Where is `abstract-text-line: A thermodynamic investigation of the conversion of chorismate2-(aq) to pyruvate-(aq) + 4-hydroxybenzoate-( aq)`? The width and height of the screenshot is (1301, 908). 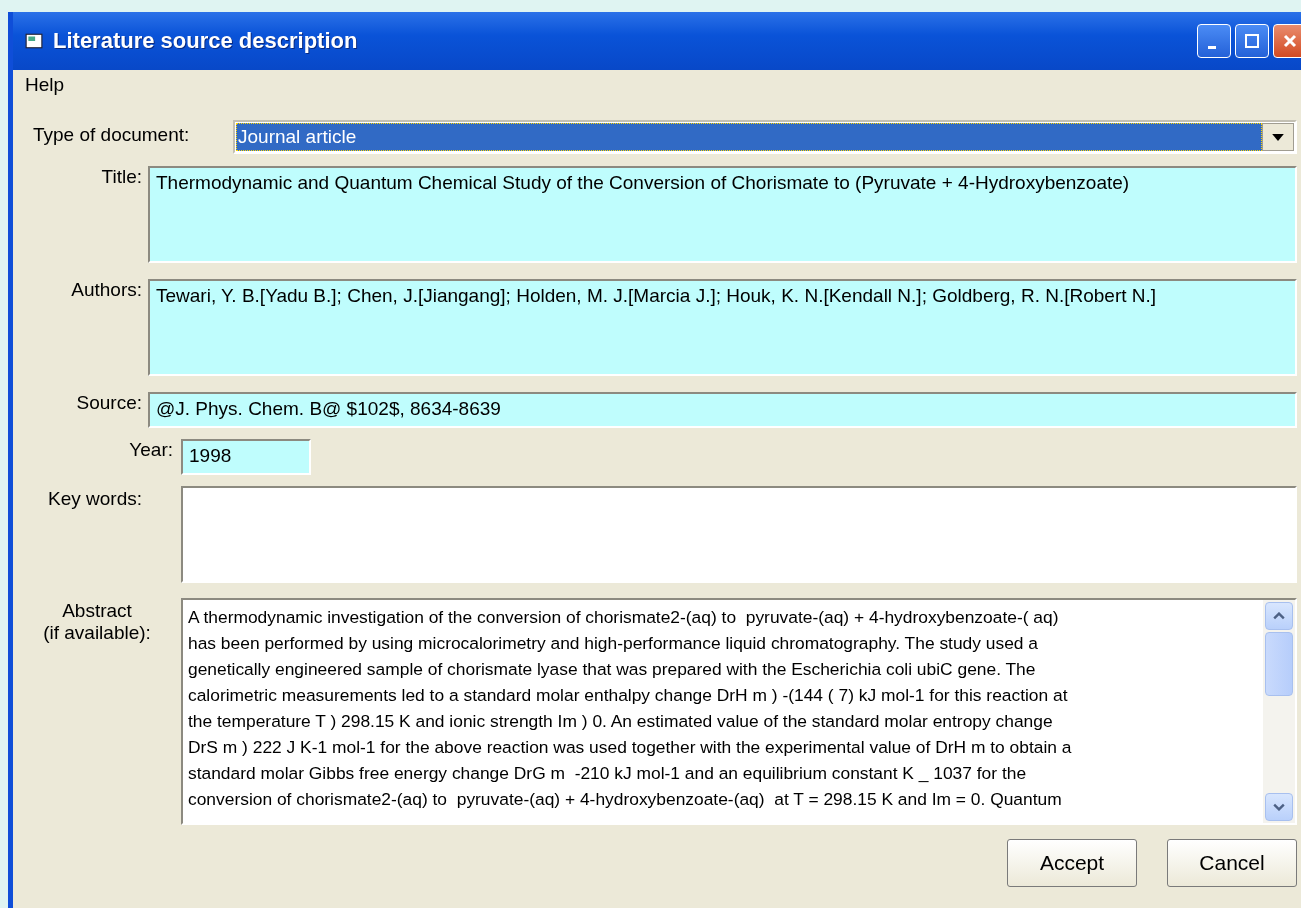 abstract-text-line: A thermodynamic investigation of the conversion of chorismate2-(aq) to pyruvate-(aq) + 4-hydroxybenzoate-( aq) is located at coordinates (624, 617).